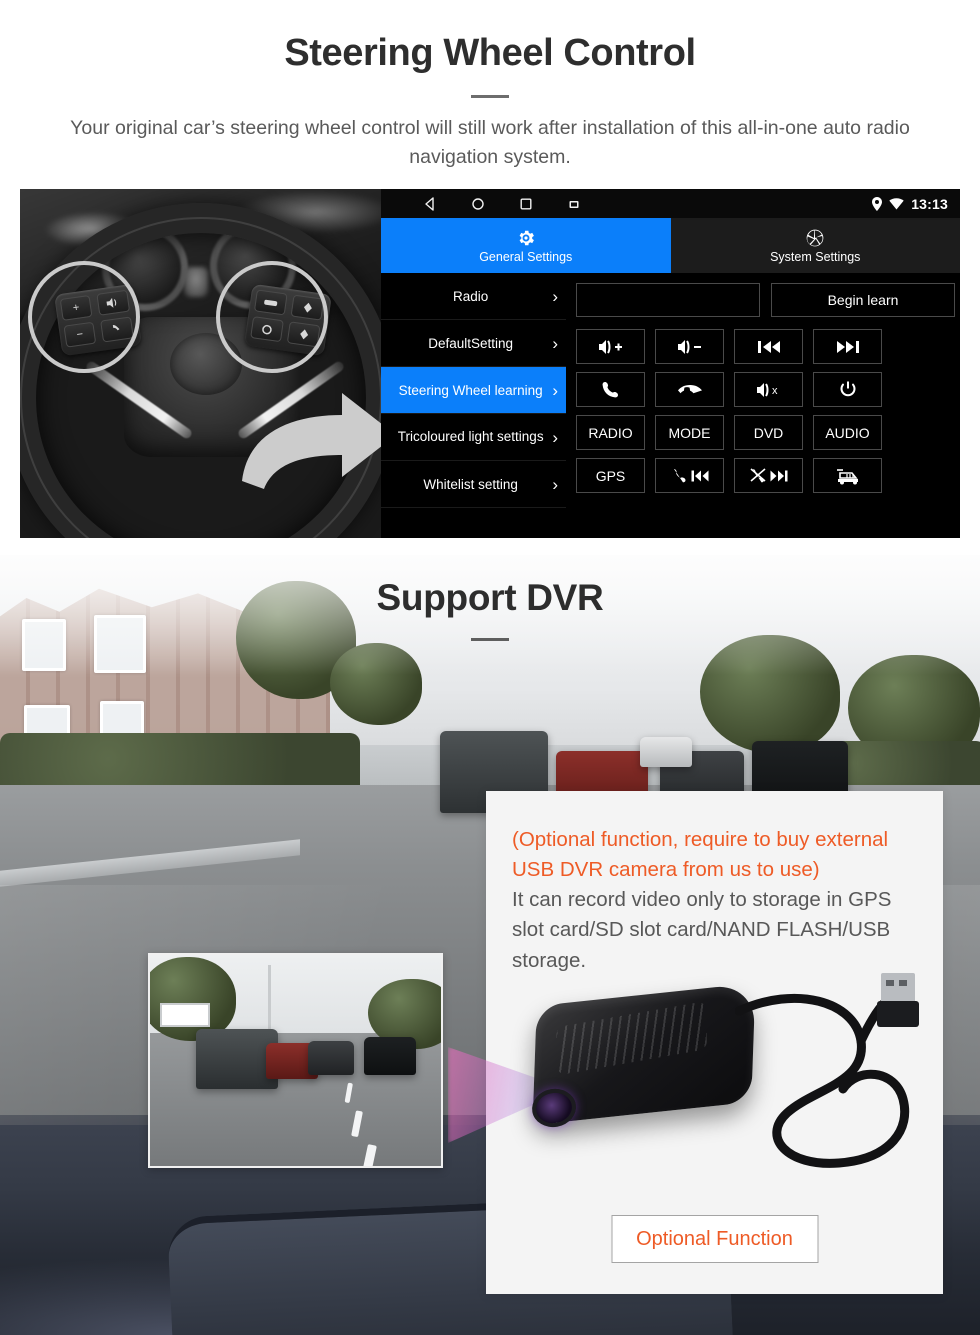 Image resolution: width=980 pixels, height=1335 pixels. What do you see at coordinates (206, 364) in the screenshot?
I see `airbag-cover` at bounding box center [206, 364].